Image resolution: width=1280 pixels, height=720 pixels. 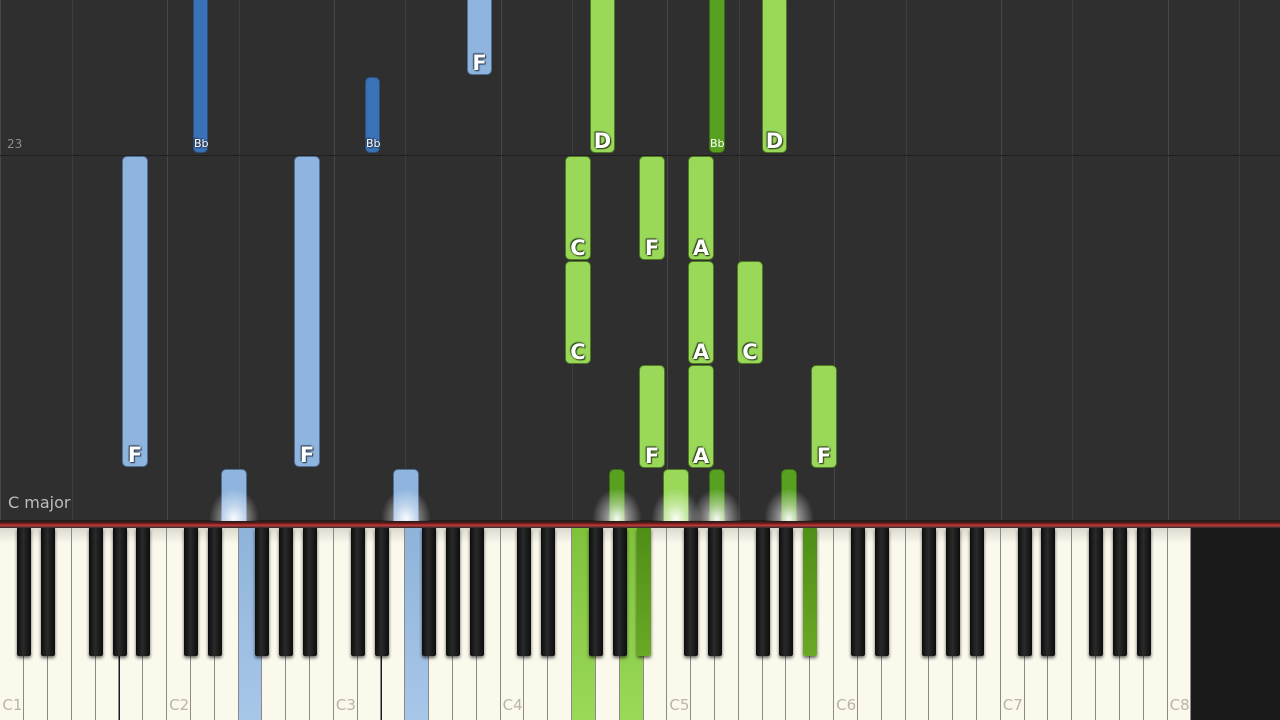 I want to click on octave-label: C7, so click(x=1012, y=705).